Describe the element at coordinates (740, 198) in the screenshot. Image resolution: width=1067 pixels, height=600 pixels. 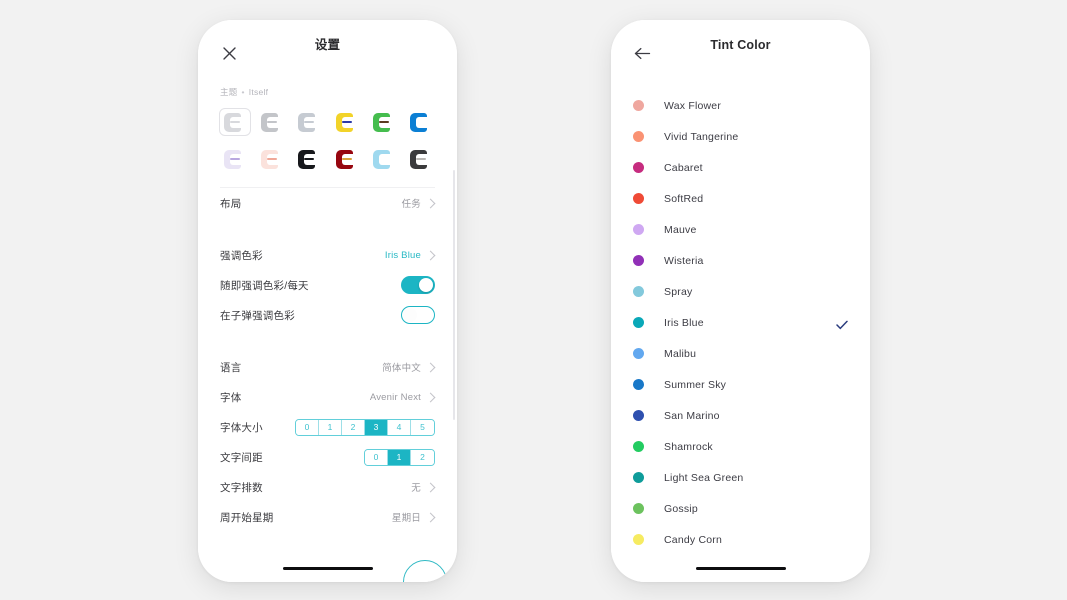
I see `tint-row-softred: SoftRed` at that location.